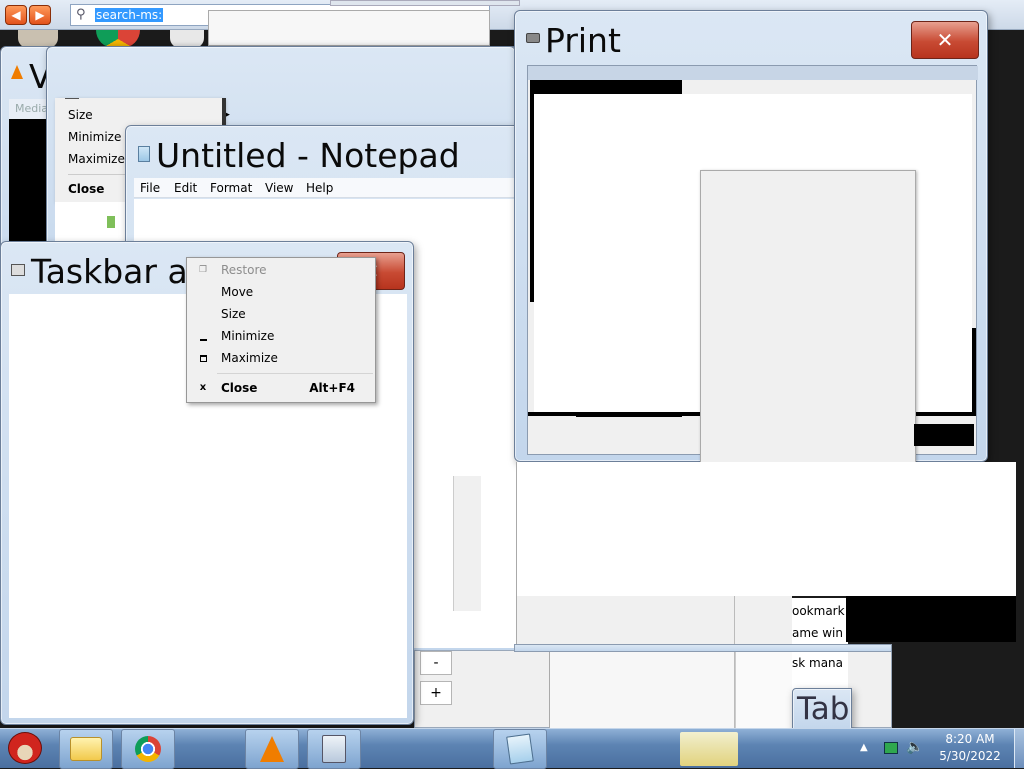 This screenshot has width=1024, height=769. What do you see at coordinates (467, 543) in the screenshot?
I see `notepad-scroll-fragment` at bounding box center [467, 543].